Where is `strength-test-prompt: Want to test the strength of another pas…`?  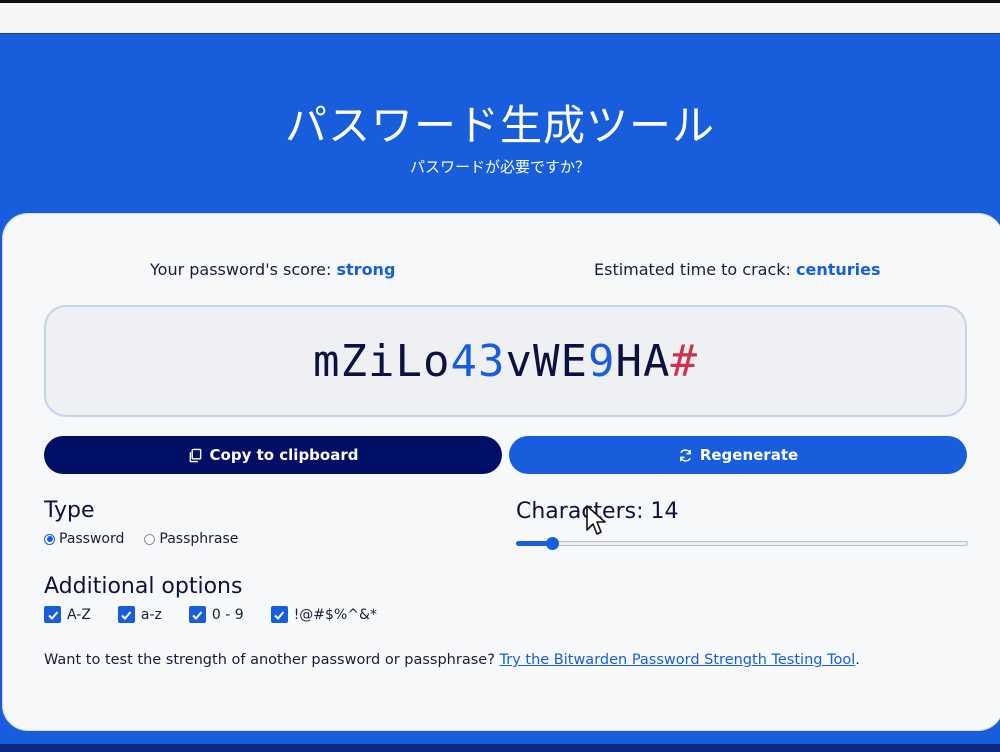
strength-test-prompt: Want to test the strength of another pas… is located at coordinates (452, 660).